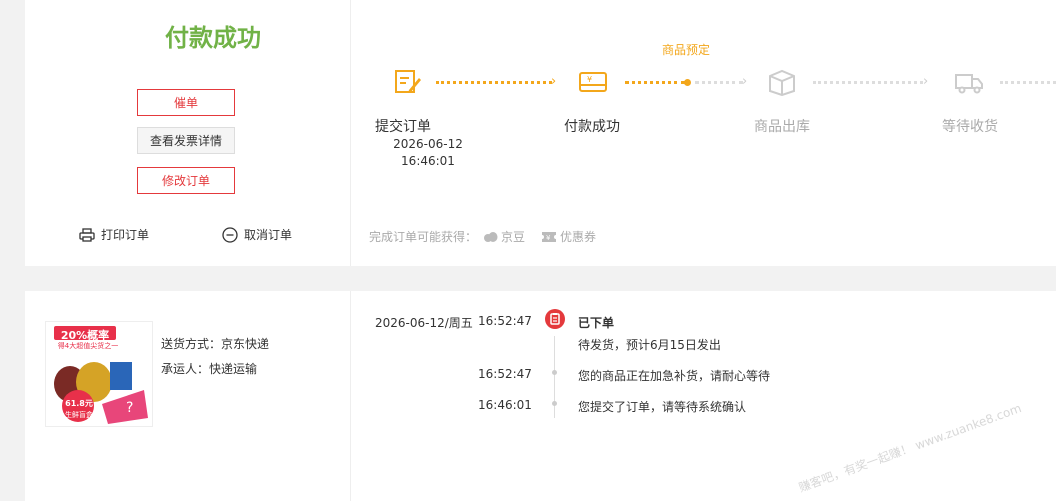  I want to click on promo-box-label: 生鲜盲盒, so click(79, 415).